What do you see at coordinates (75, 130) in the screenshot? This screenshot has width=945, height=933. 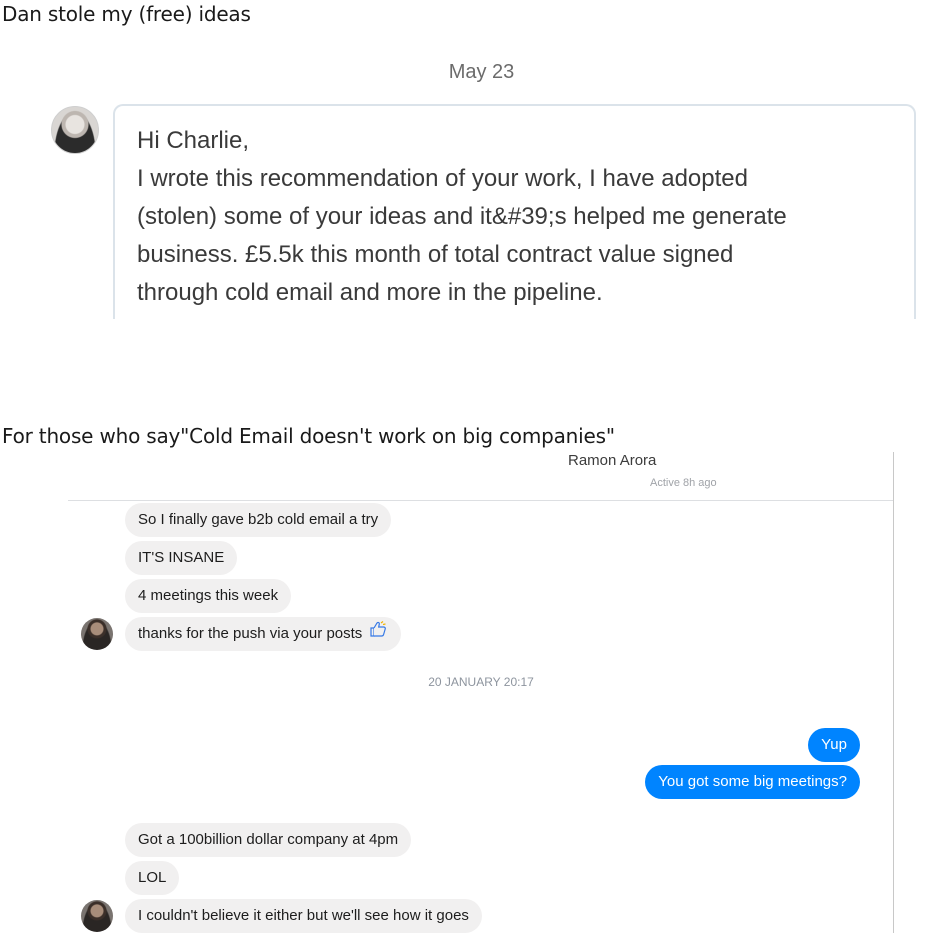 I see `sender-avatar` at bounding box center [75, 130].